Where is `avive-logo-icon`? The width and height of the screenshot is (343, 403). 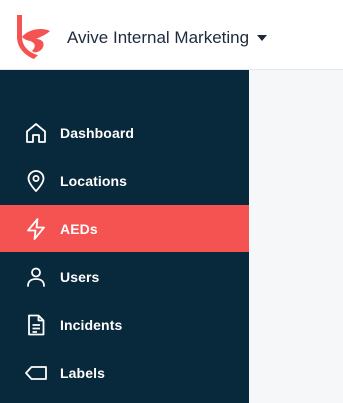
avive-logo-icon is located at coordinates (35, 36).